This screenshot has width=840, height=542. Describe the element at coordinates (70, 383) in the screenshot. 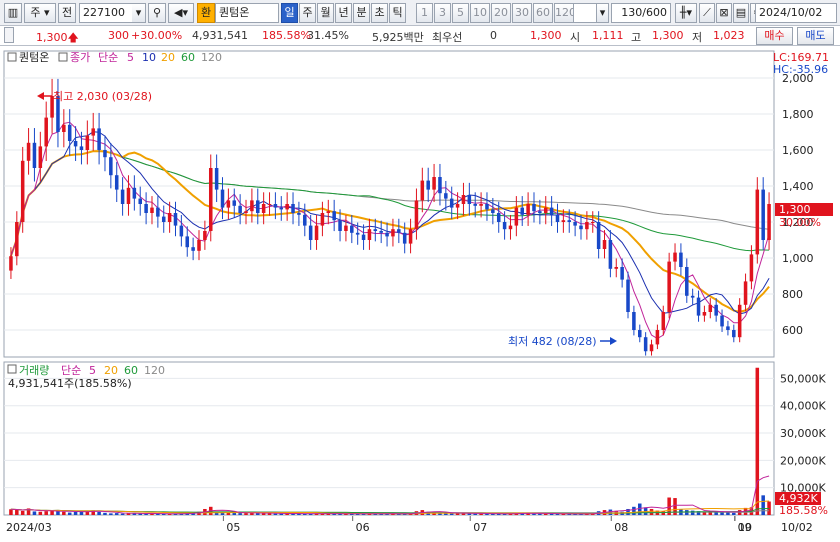

I see `vol-summary: 4,931,541주(185.58%)` at that location.